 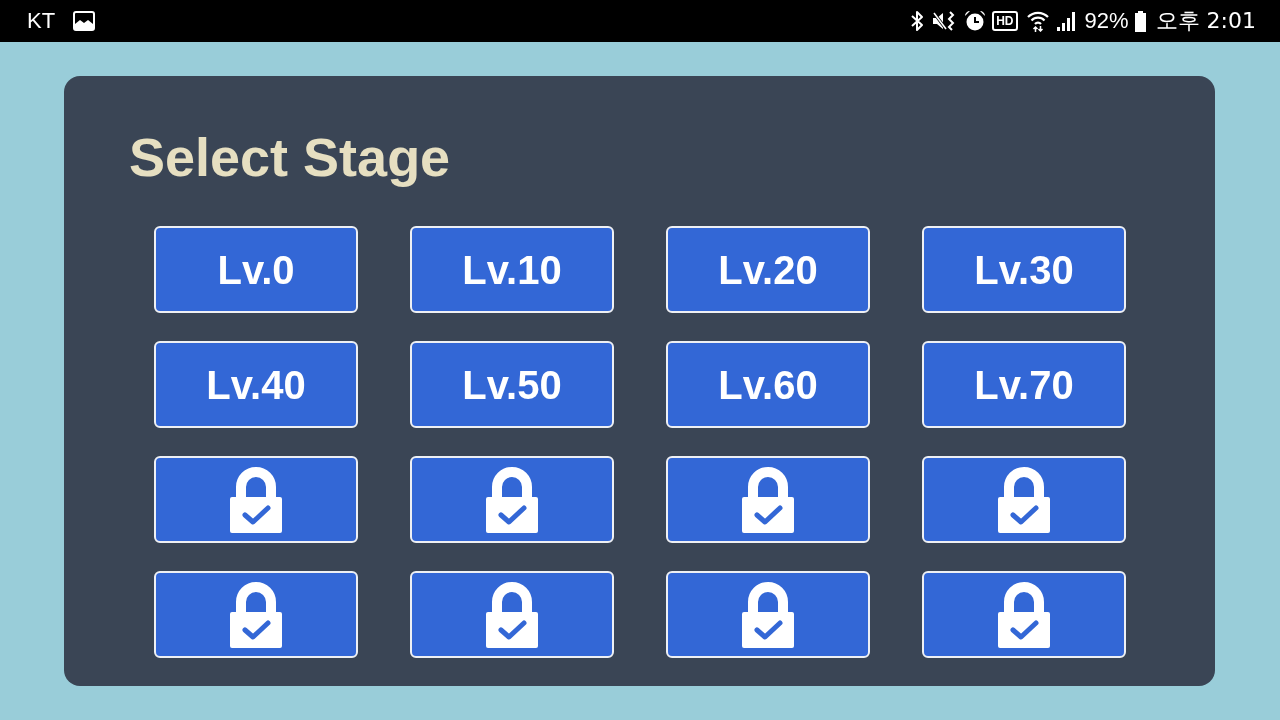 I want to click on stage-button: Lv.60, so click(x=768, y=384).